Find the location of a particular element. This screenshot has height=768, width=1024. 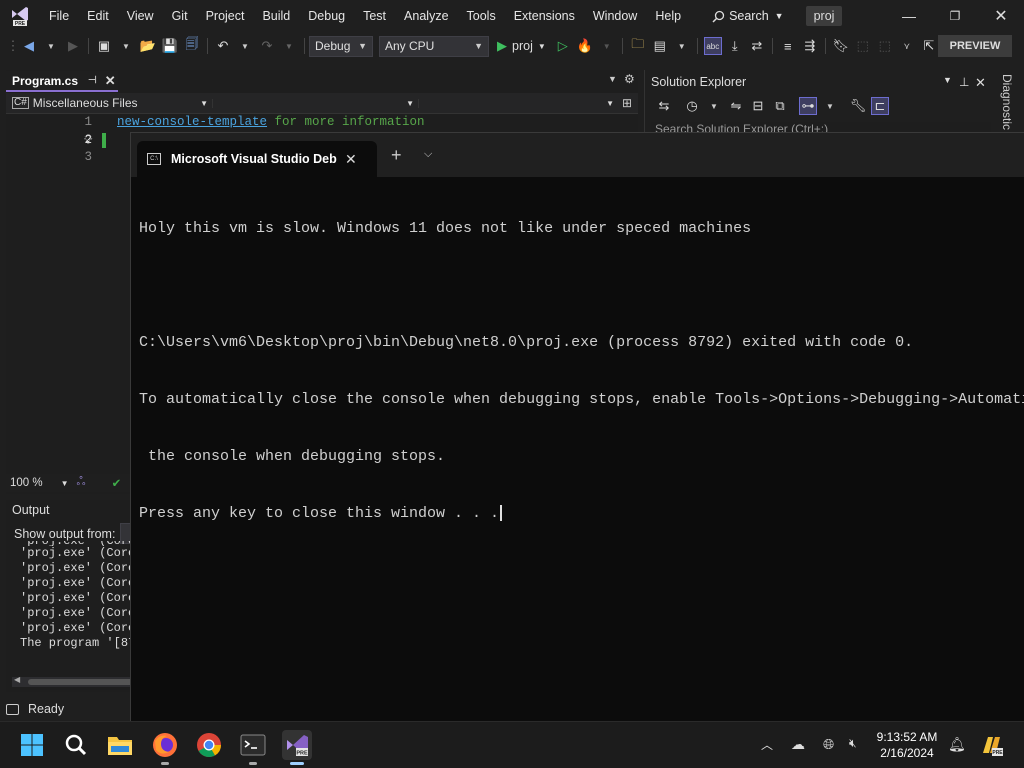

start-button is located at coordinates (32, 745).